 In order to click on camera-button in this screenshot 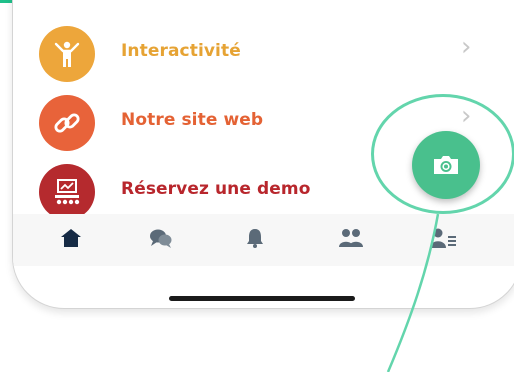, I will do `click(446, 165)`.